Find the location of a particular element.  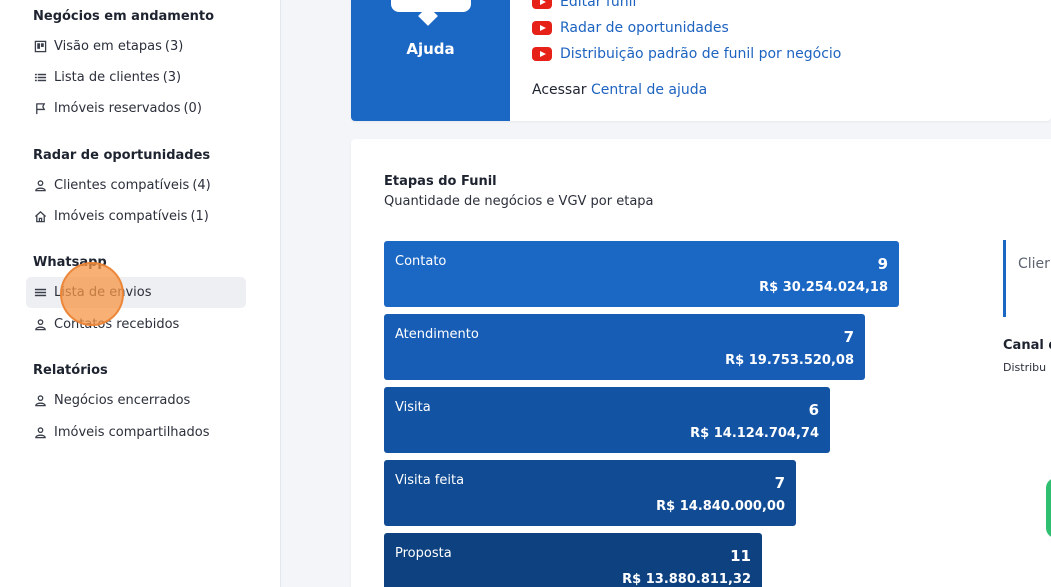

flag-icon is located at coordinates (40, 108).